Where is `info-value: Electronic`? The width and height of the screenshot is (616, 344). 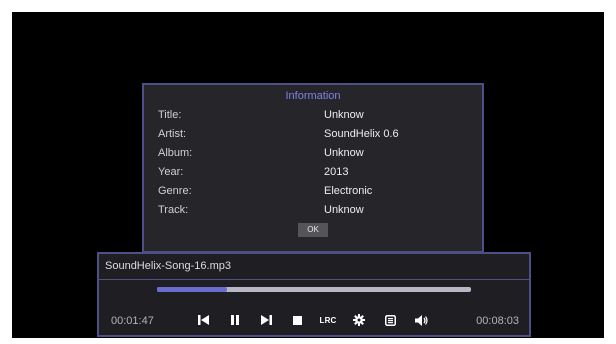 info-value: Electronic is located at coordinates (348, 191).